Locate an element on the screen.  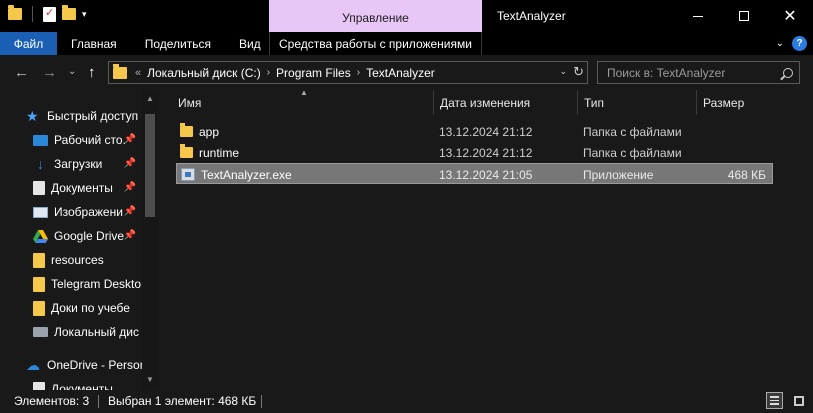
file-date: 13.12.2024 21:05 is located at coordinates (486, 174).